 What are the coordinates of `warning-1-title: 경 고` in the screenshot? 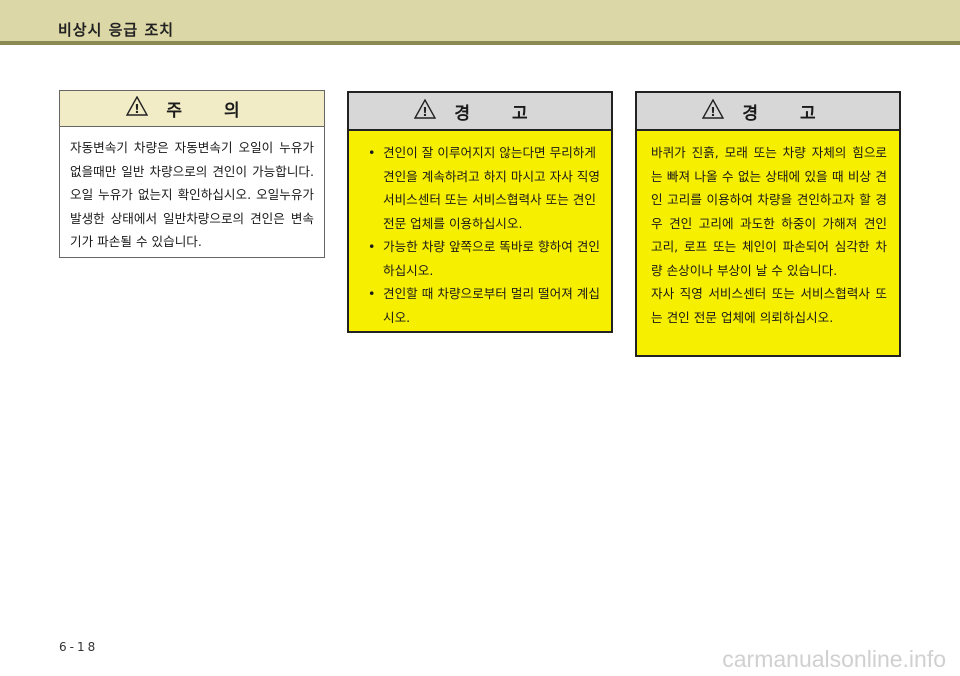 It's located at (500, 113).